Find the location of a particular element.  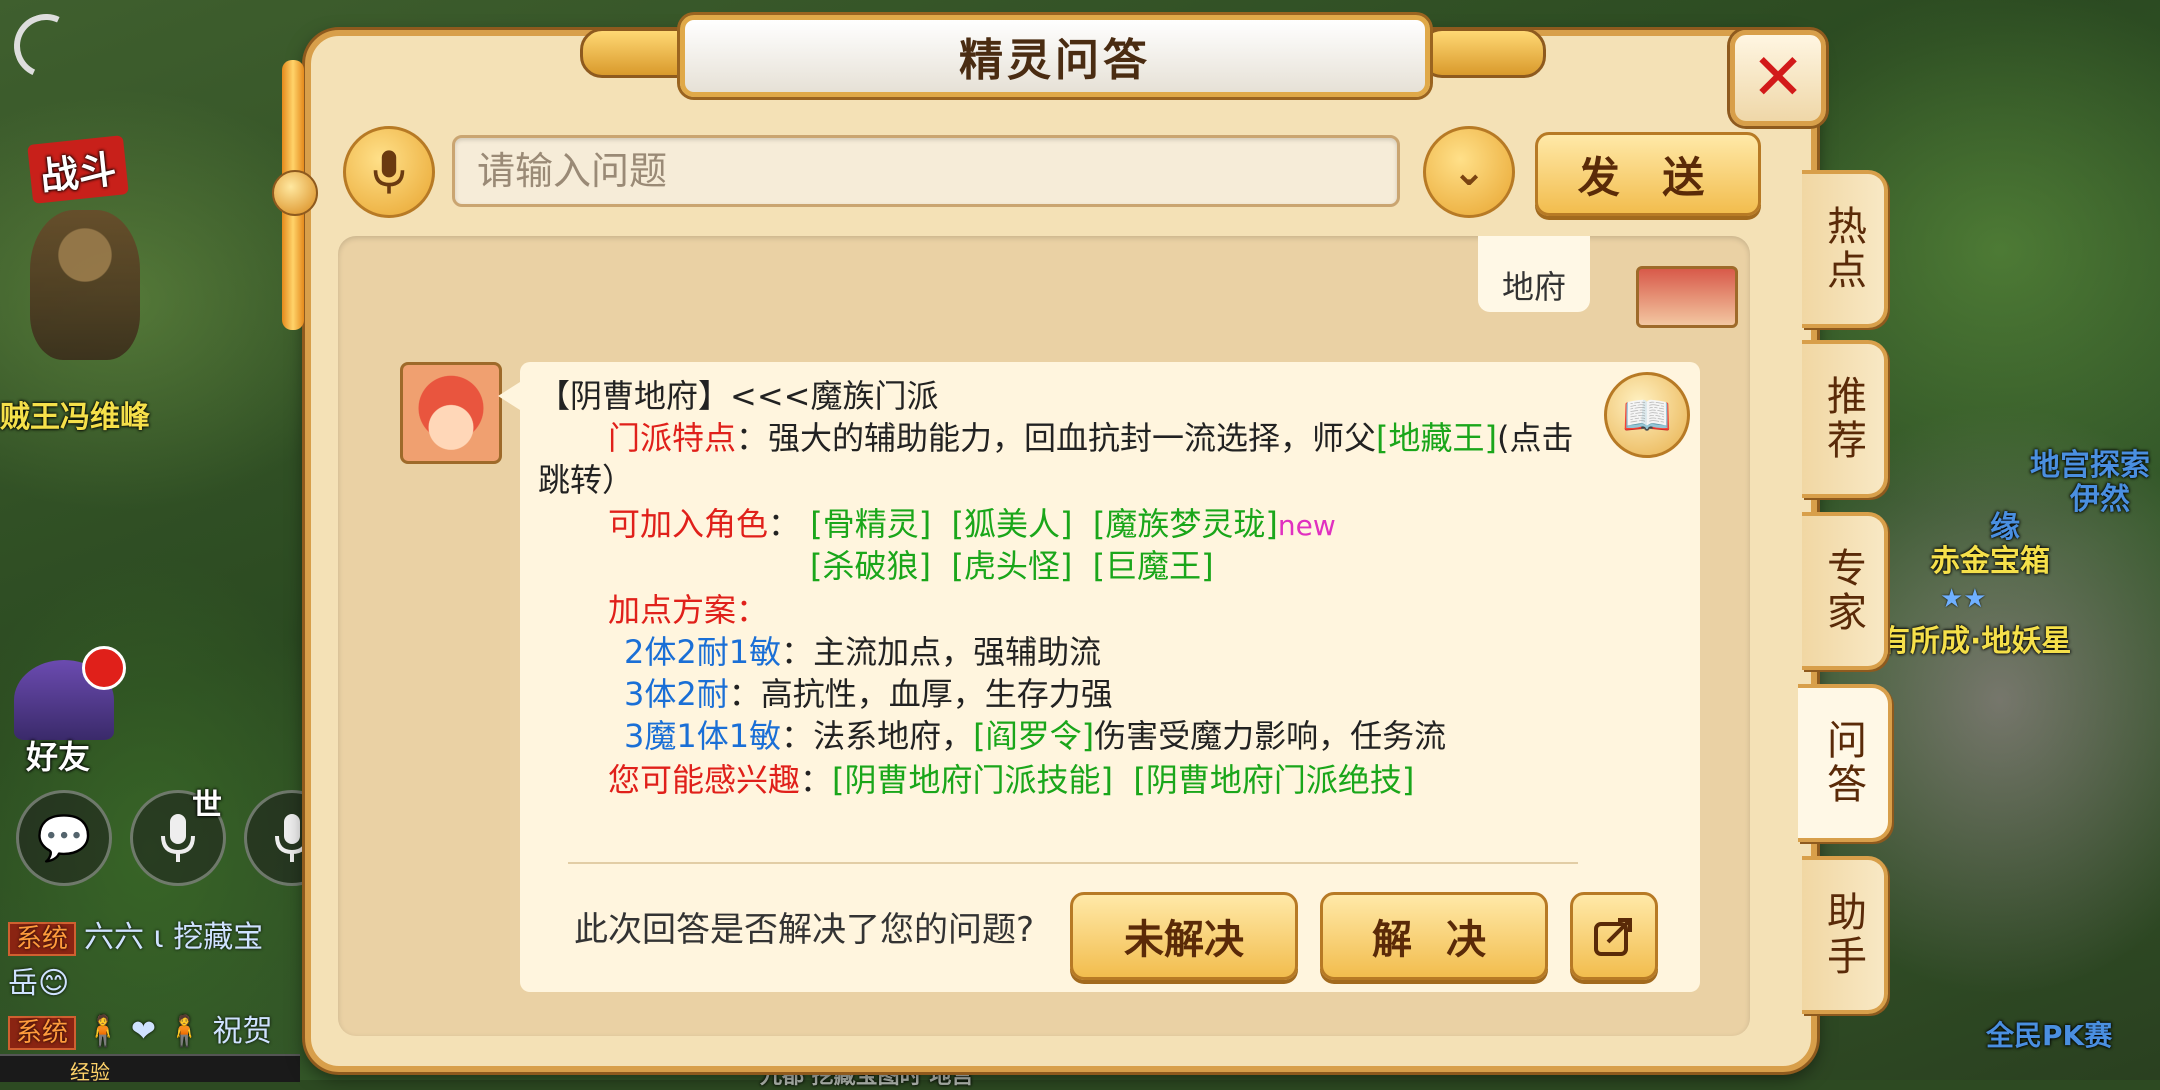

answer-heading: 【阴曹地府】<<<魔族门派 is located at coordinates (738, 396).